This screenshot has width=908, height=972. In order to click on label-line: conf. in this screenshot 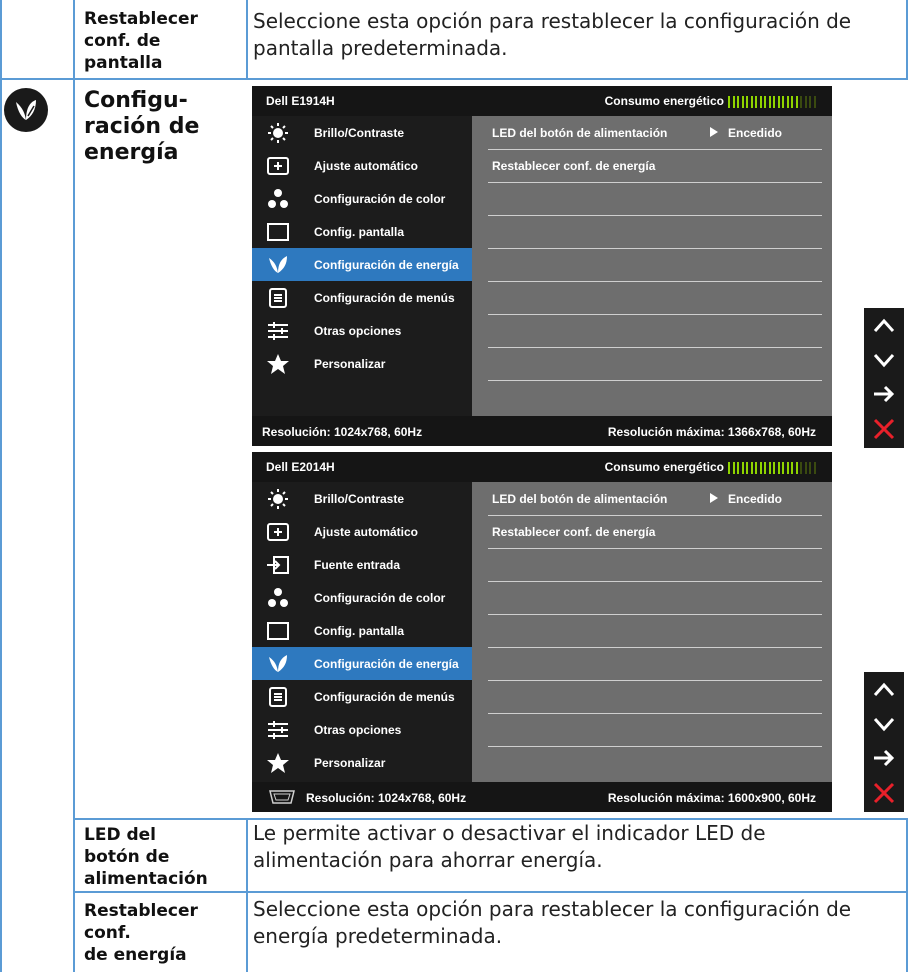, I will do `click(107, 933)`.